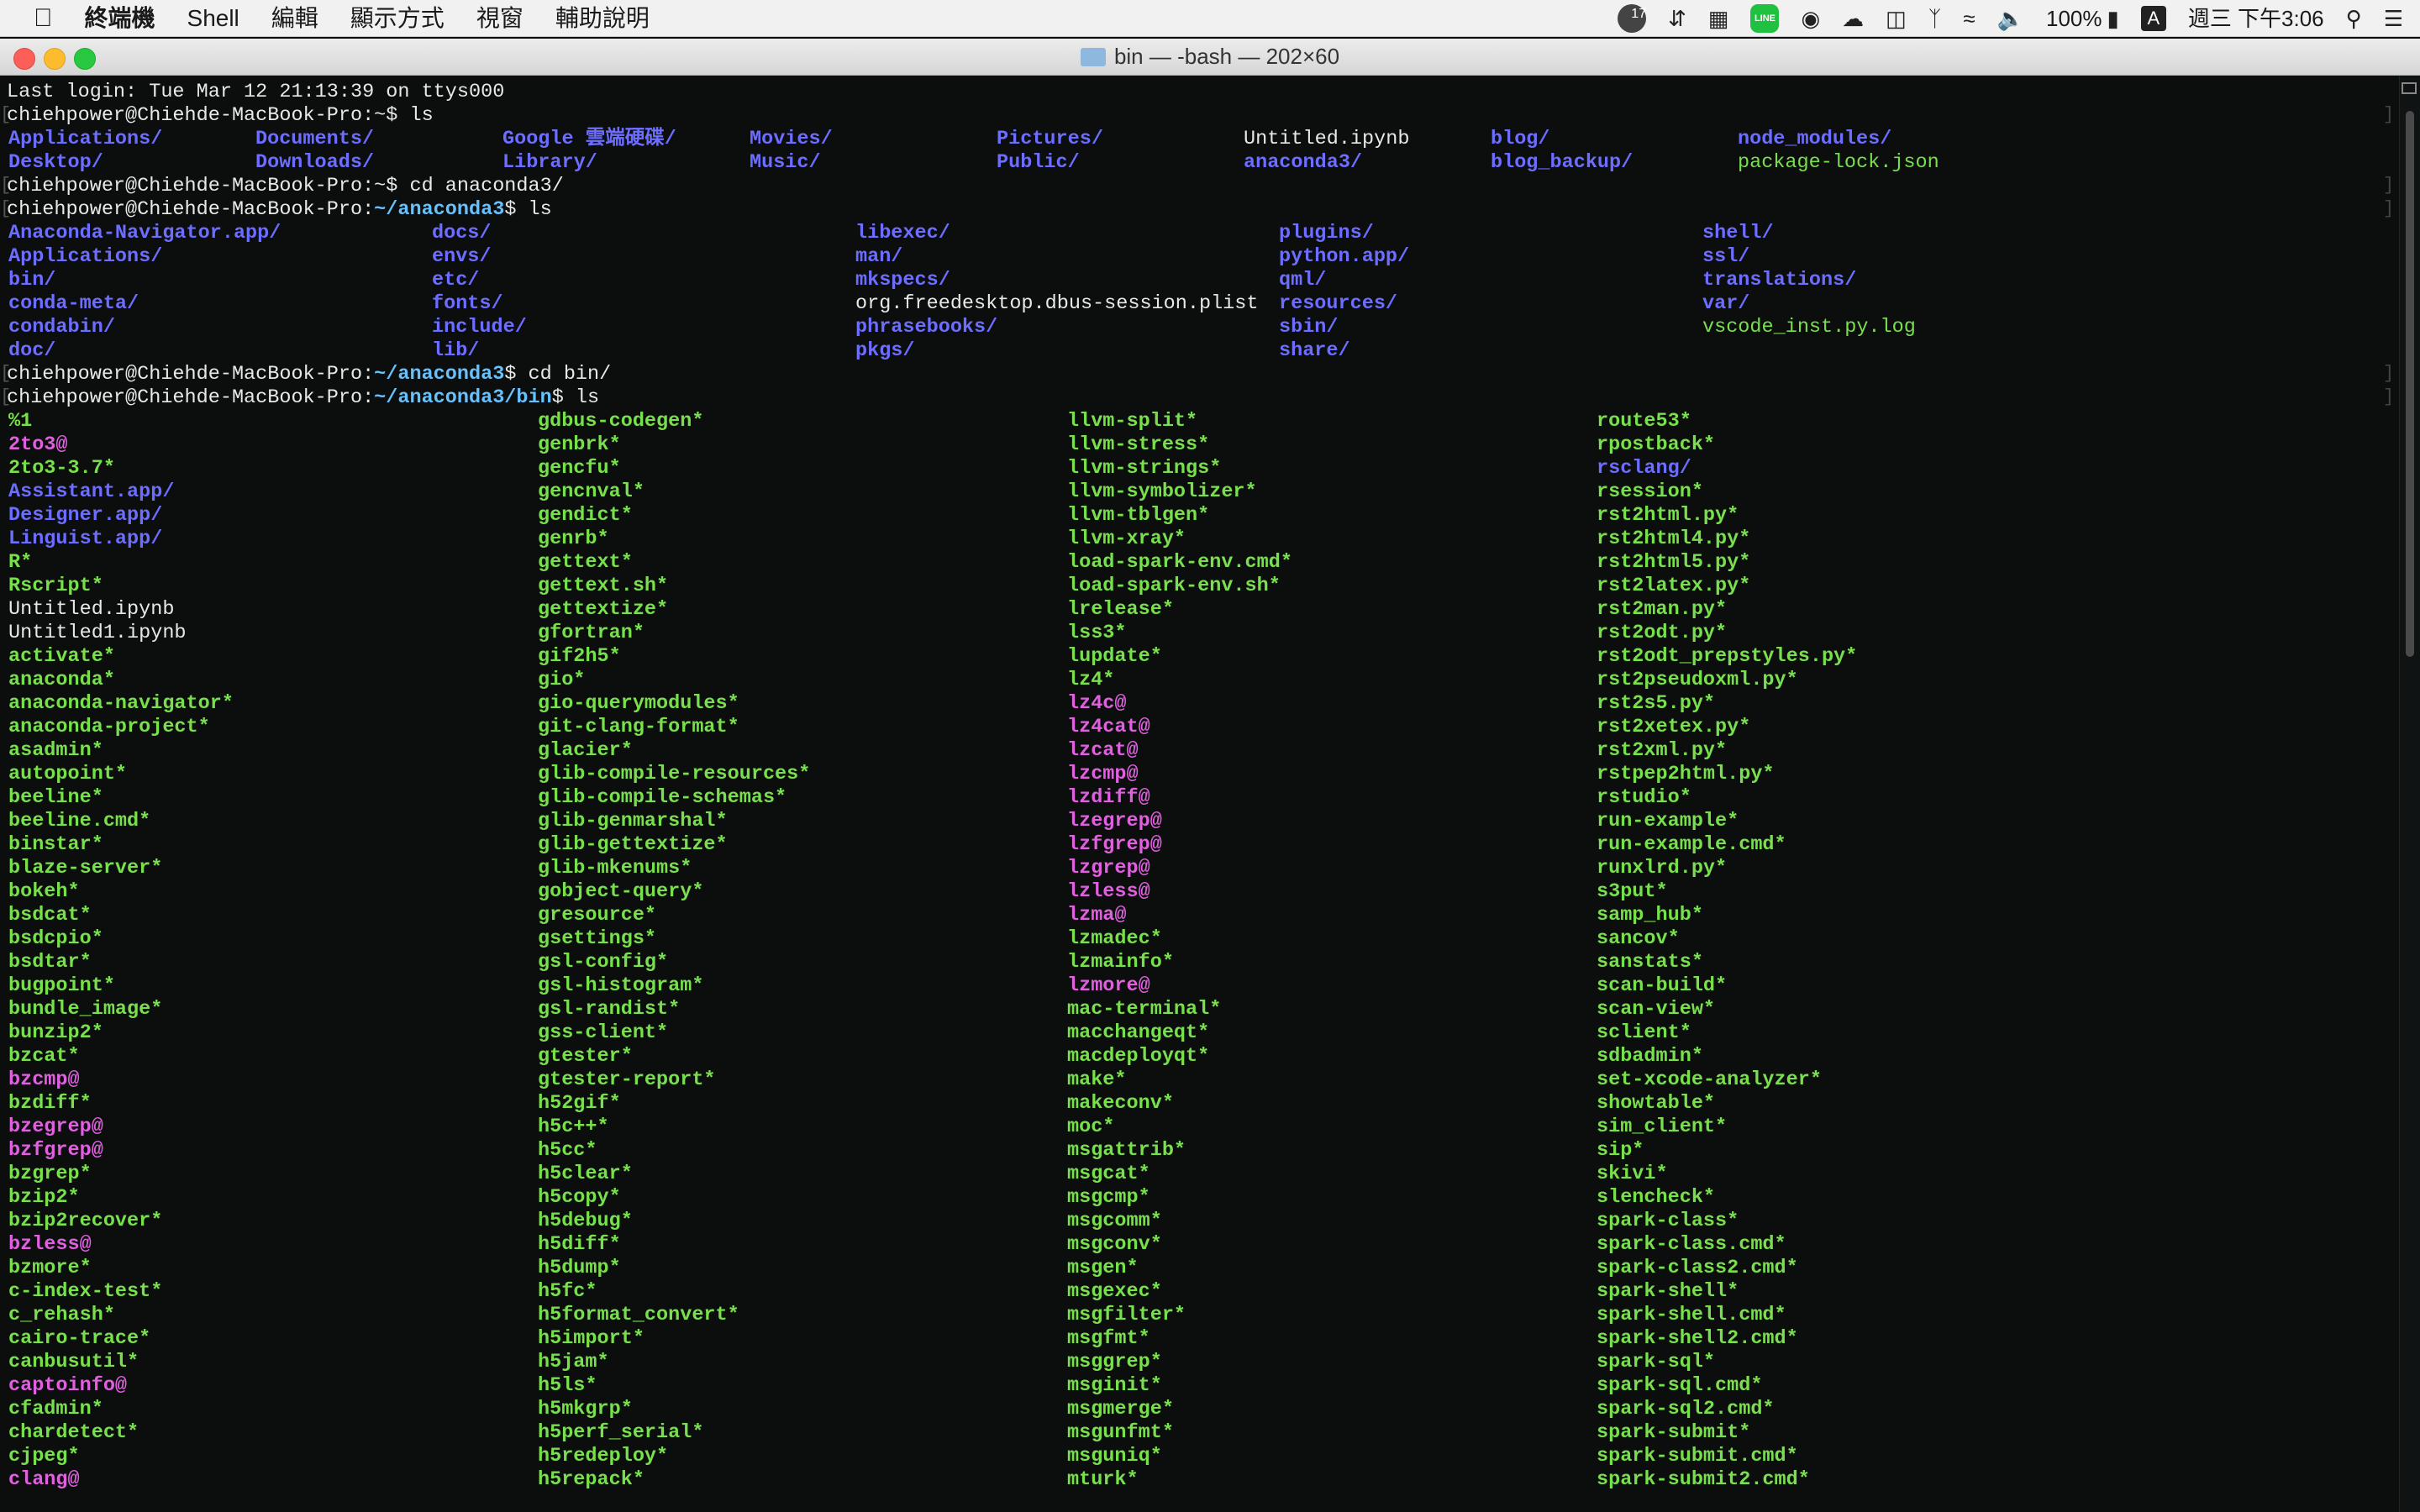  Describe the element at coordinates (1662, 609) in the screenshot. I see `ls-entry: rst2man.py*` at that location.